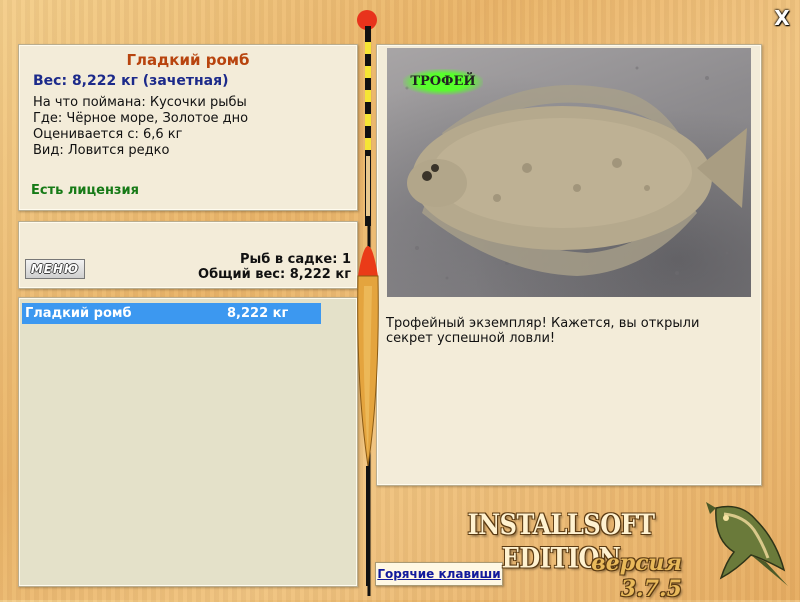  What do you see at coordinates (368, 303) in the screenshot?
I see `fishing-float-icon` at bounding box center [368, 303].